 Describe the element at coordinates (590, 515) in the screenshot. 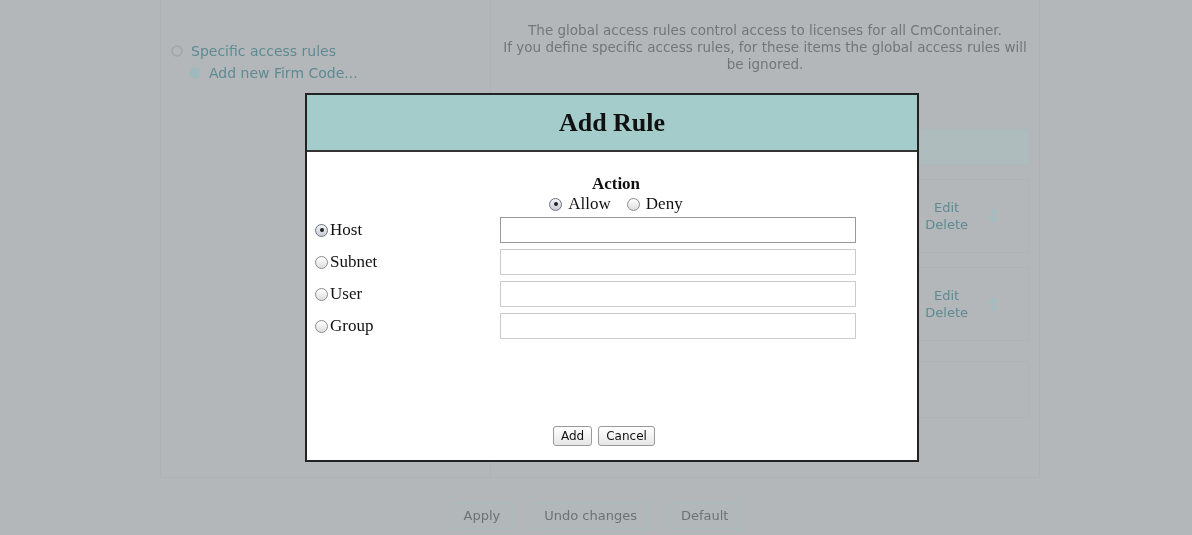

I see `page-button: Undo changes` at that location.